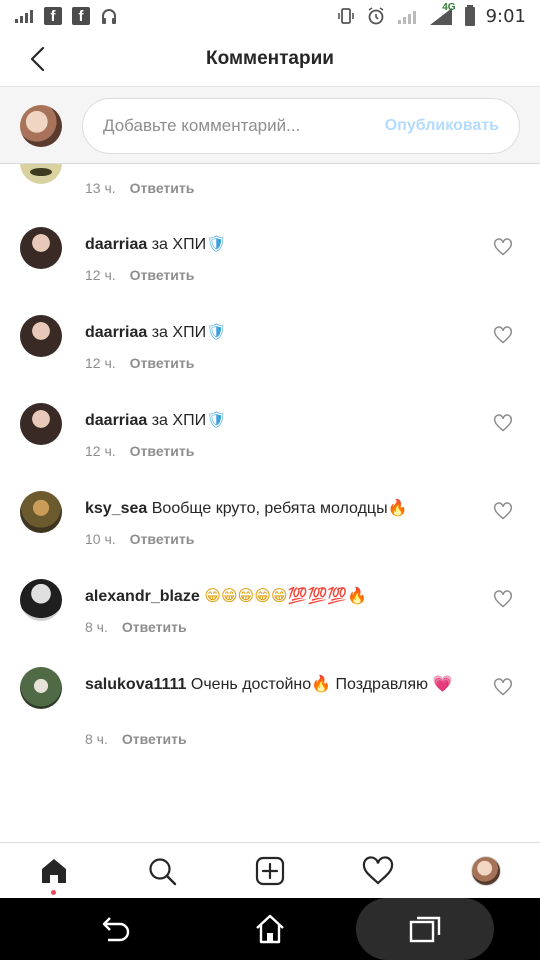 This screenshot has width=540, height=960. I want to click on comment-text: ksy_sea Вообще круто, ребята молодцы🔥, so click(285, 508).